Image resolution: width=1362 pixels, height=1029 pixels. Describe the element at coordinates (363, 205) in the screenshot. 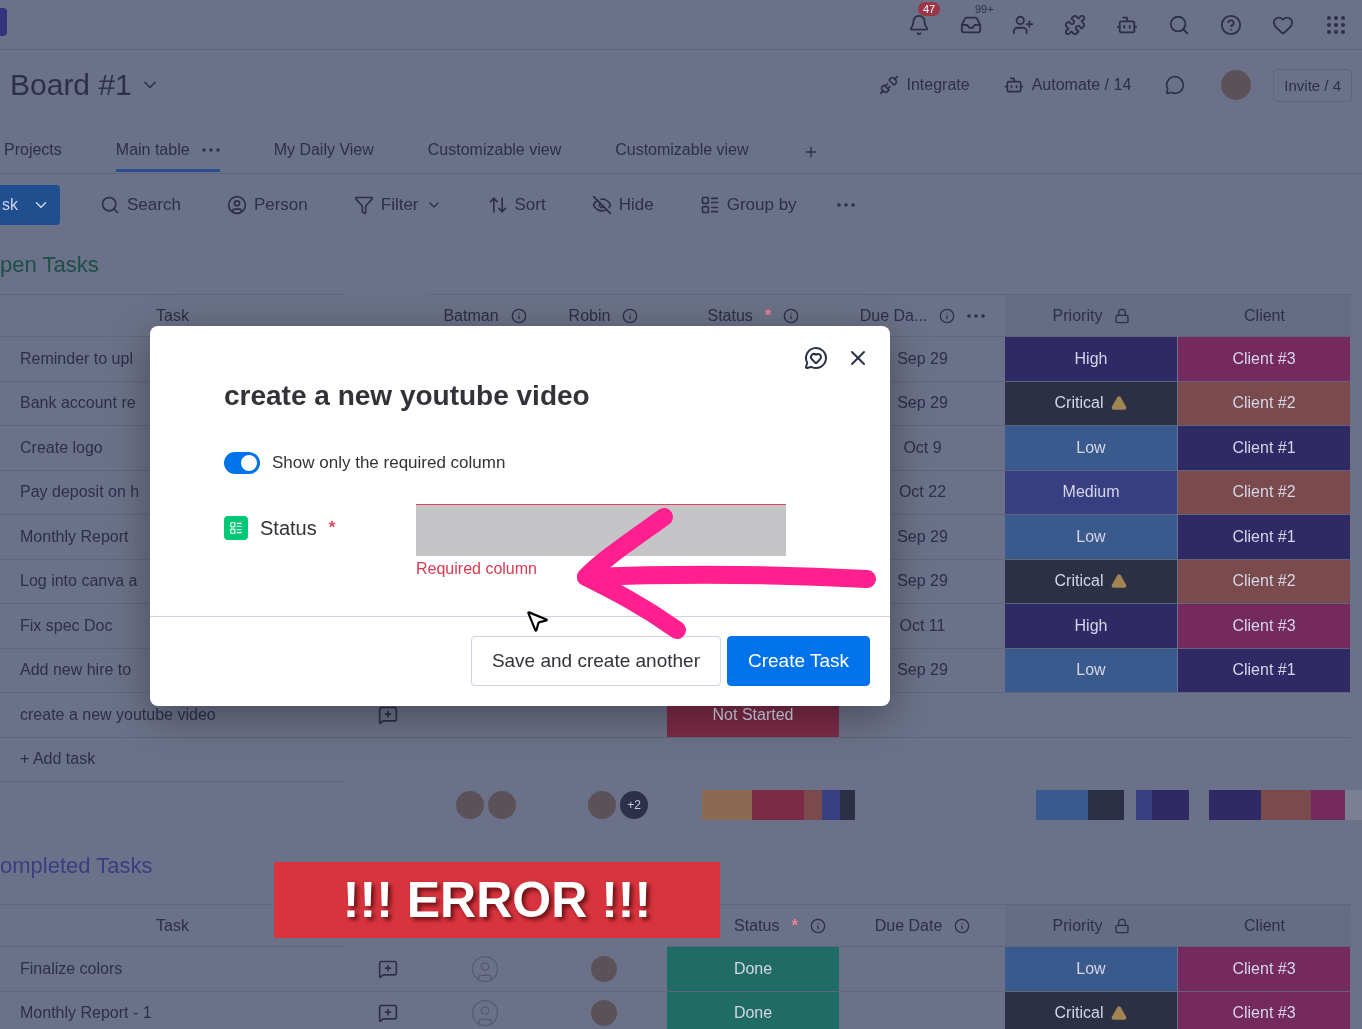

I see `filter-icon` at that location.